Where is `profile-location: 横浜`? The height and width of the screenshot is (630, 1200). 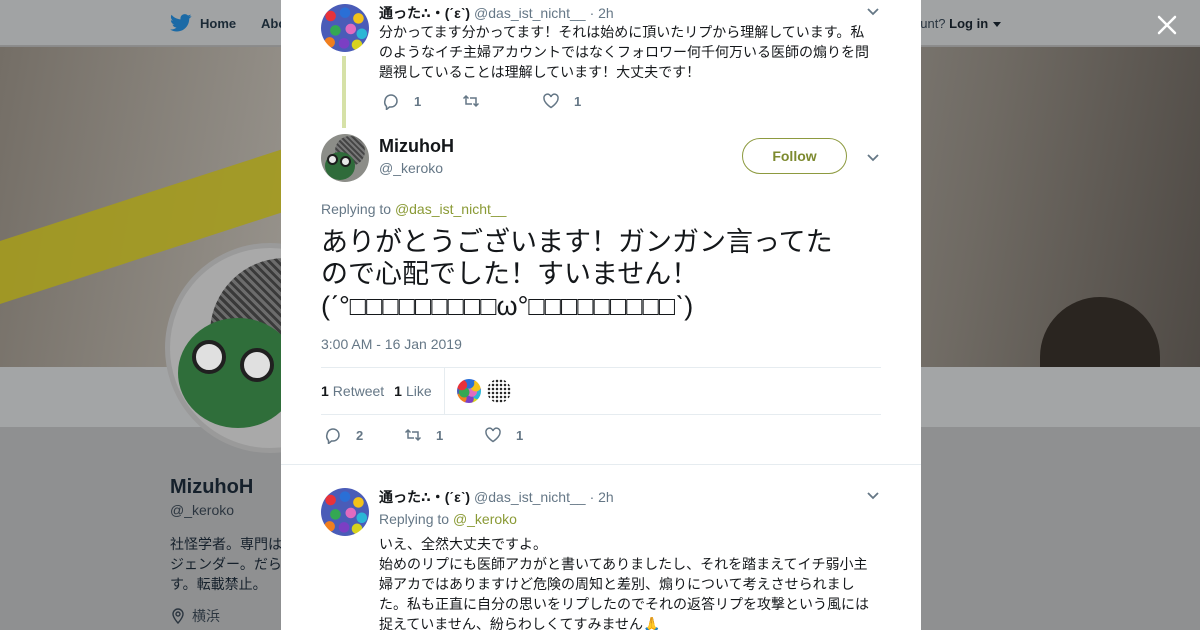
profile-location: 横浜 is located at coordinates (195, 616).